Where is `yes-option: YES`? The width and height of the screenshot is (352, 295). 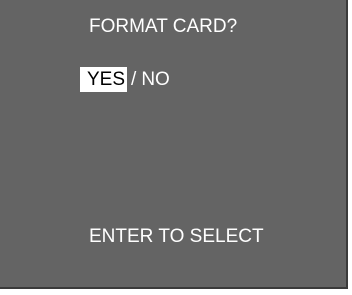 yes-option: YES is located at coordinates (104, 79).